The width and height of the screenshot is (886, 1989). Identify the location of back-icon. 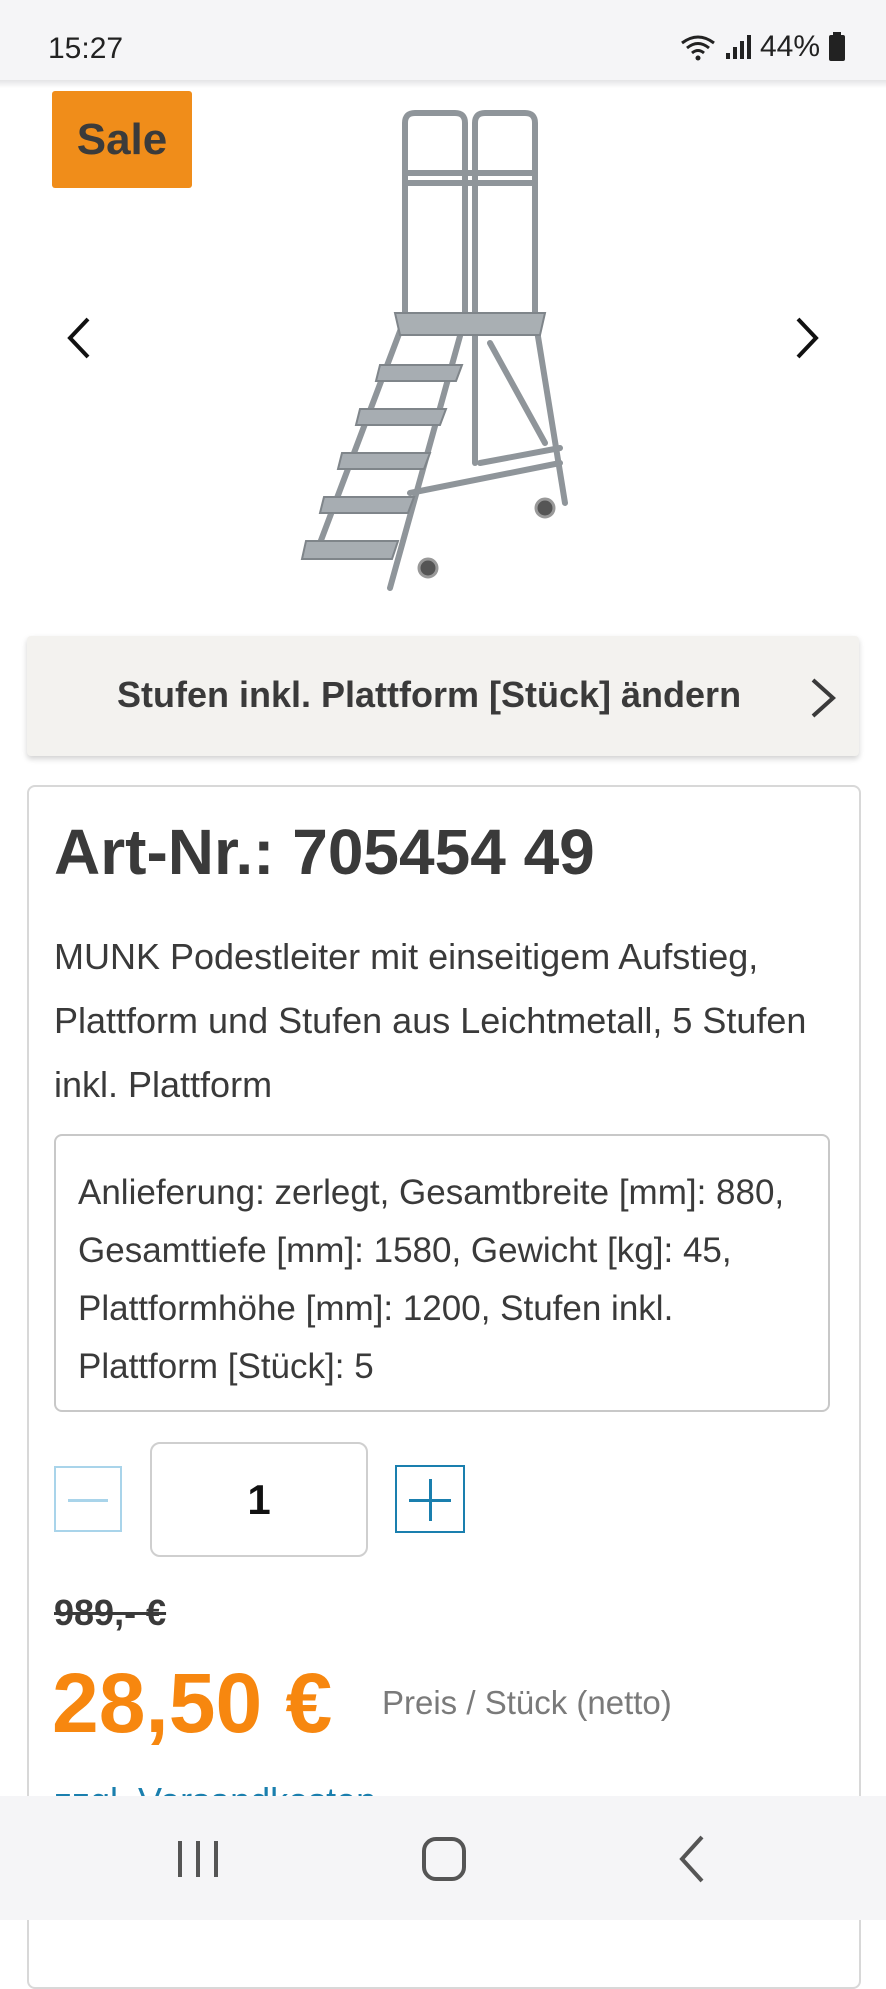
(694, 1859).